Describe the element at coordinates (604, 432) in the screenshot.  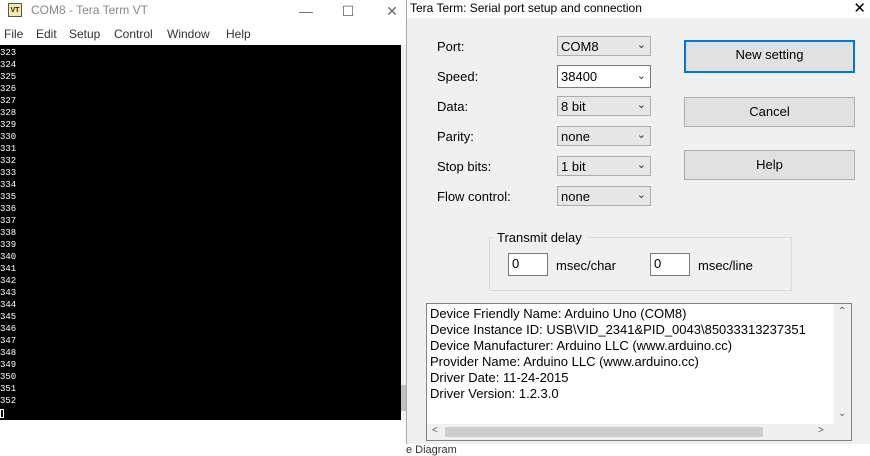
I see `info-horizontal-scroll-thumb` at that location.